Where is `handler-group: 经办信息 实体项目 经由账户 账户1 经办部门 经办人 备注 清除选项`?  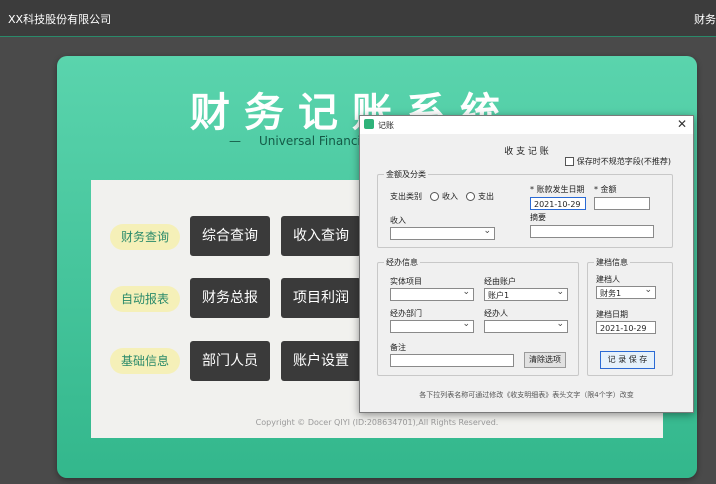 handler-group: 经办信息 实体项目 经由账户 账户1 经办部门 经办人 备注 清除选项 is located at coordinates (478, 316).